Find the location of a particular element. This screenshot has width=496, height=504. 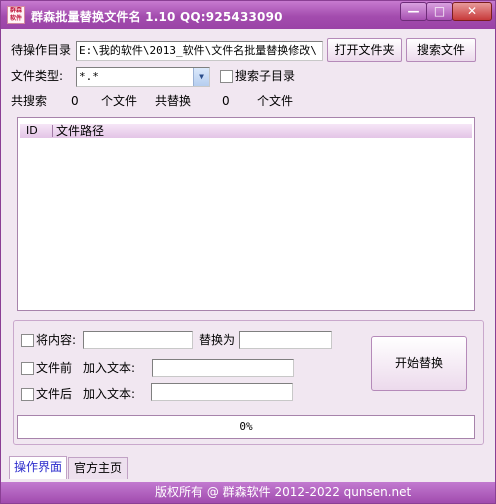

prefix-label: 文件前 is located at coordinates (54, 368).